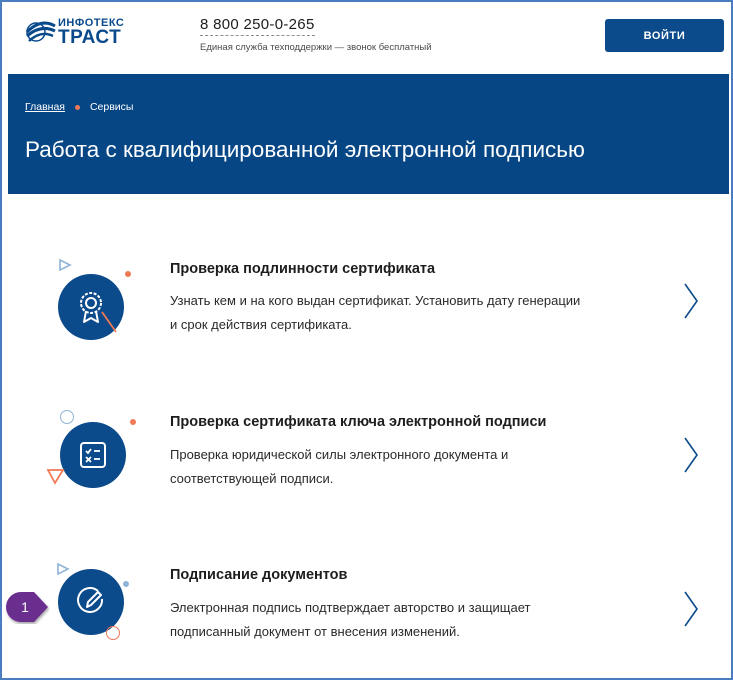  What do you see at coordinates (109, 322) in the screenshot?
I see `line-decoration-icon` at bounding box center [109, 322].